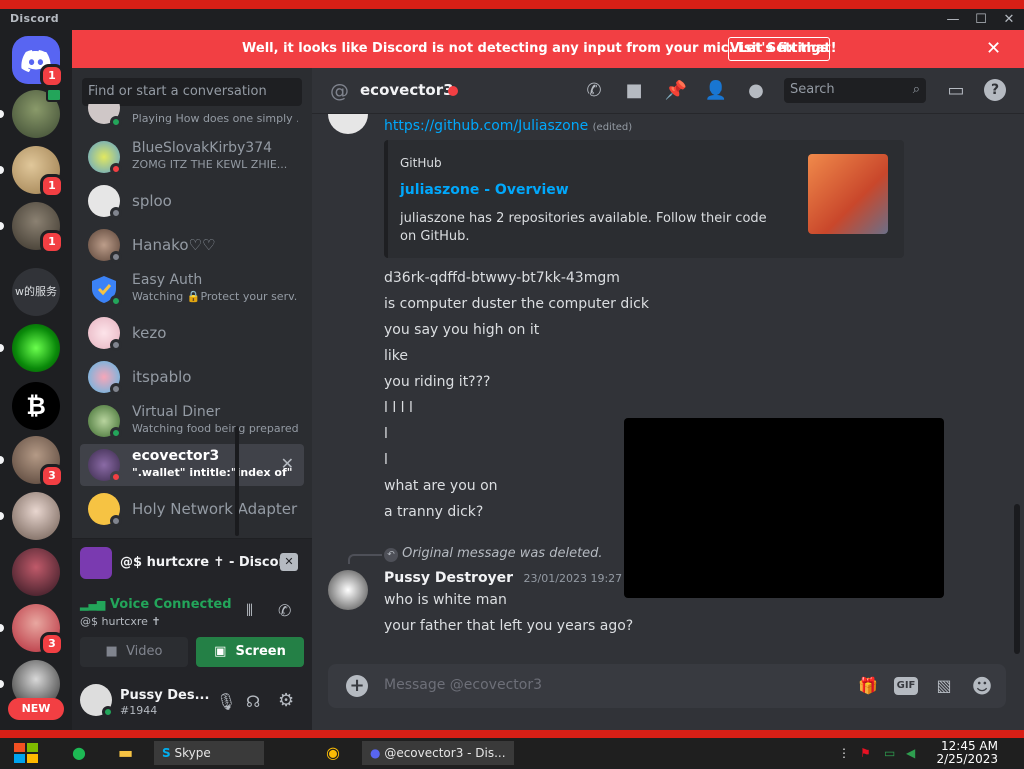 The image size is (1024, 769). What do you see at coordinates (855, 90) in the screenshot?
I see `chat-search-input: Search ⌕` at bounding box center [855, 90].